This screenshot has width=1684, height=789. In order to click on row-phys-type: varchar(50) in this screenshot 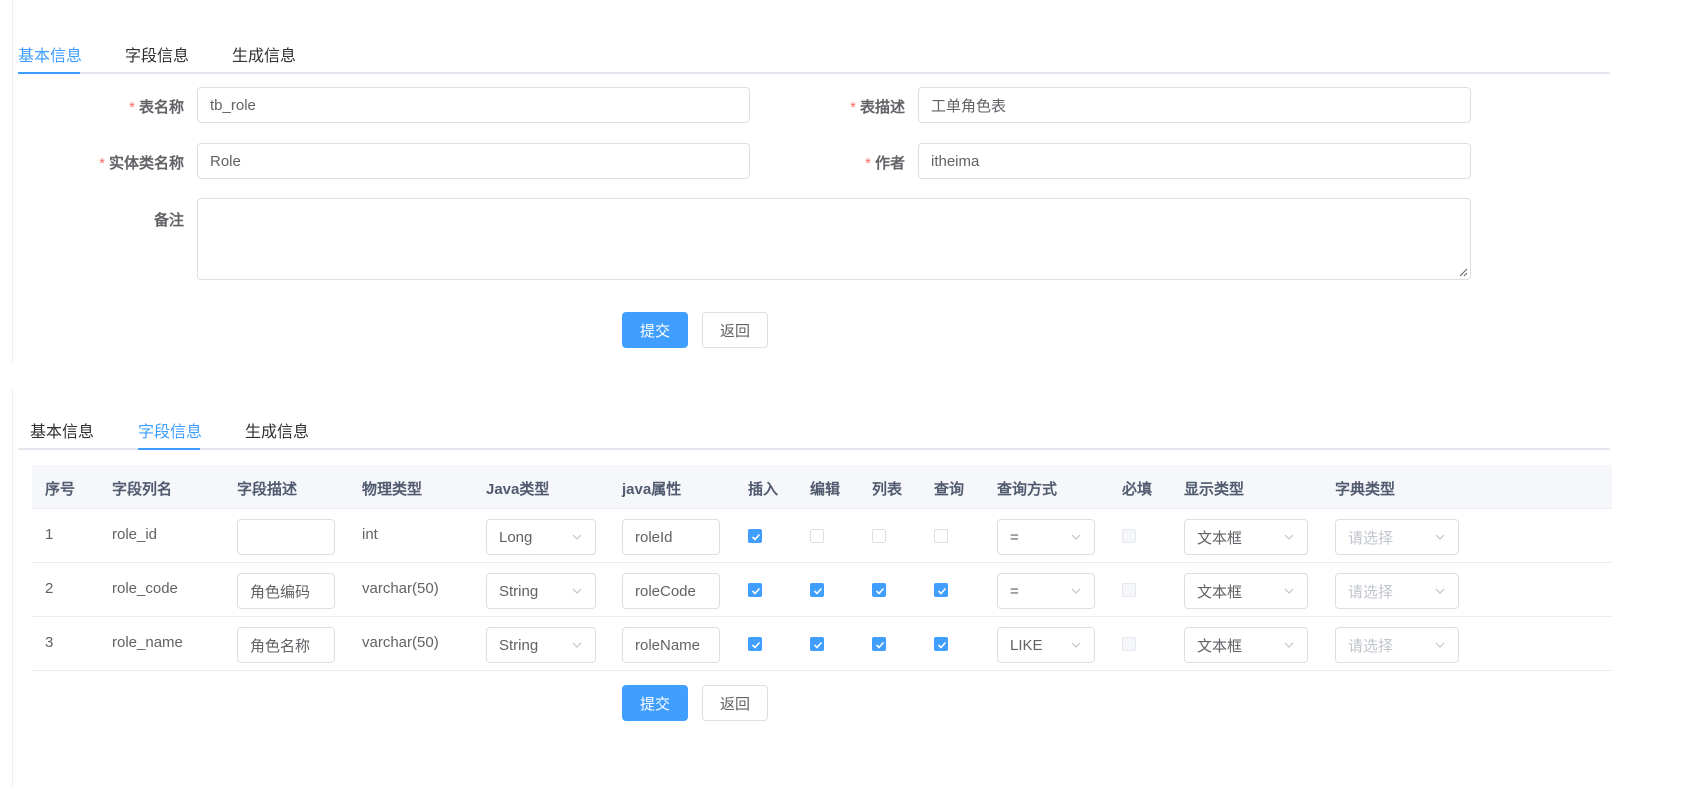, I will do `click(400, 588)`.